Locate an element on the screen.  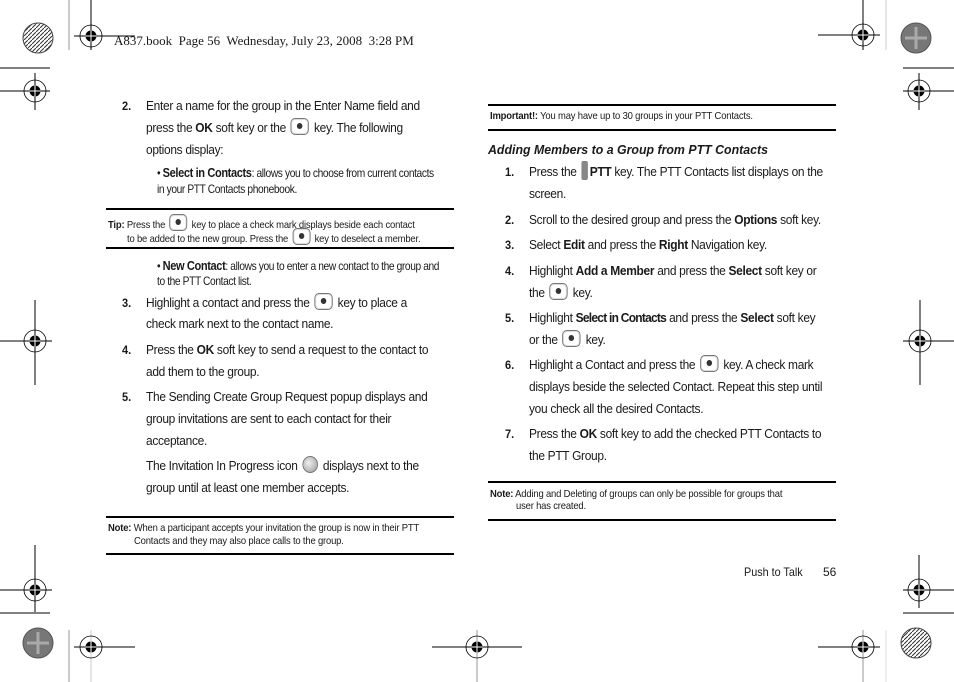
page-number: 56 is located at coordinates (830, 572).